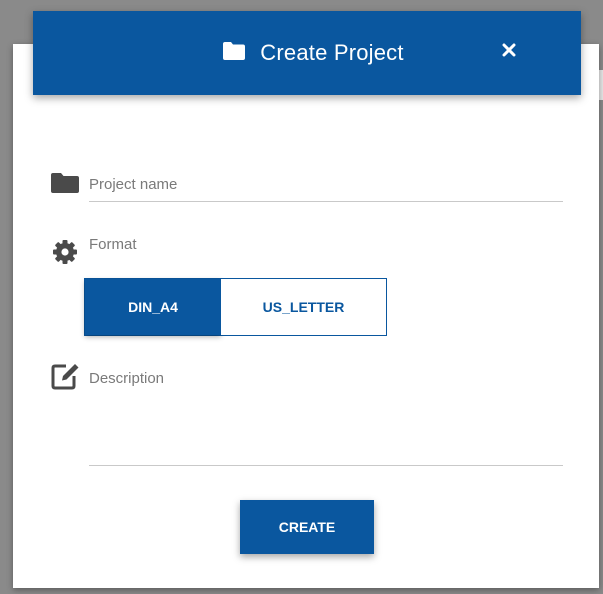  Describe the element at coordinates (307, 527) in the screenshot. I see `create-button: CREATE` at that location.